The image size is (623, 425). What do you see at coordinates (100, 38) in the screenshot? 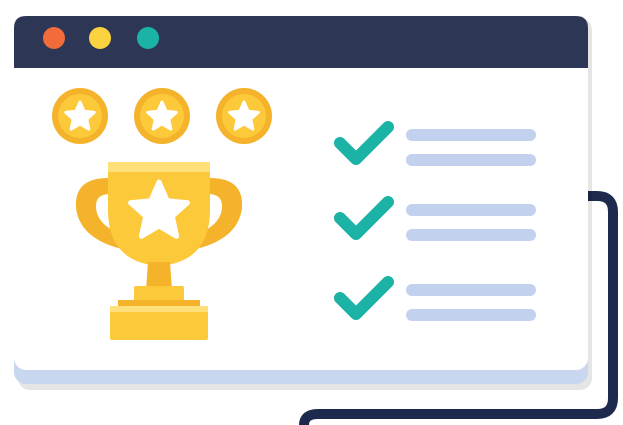
I see `minimize-dot` at bounding box center [100, 38].